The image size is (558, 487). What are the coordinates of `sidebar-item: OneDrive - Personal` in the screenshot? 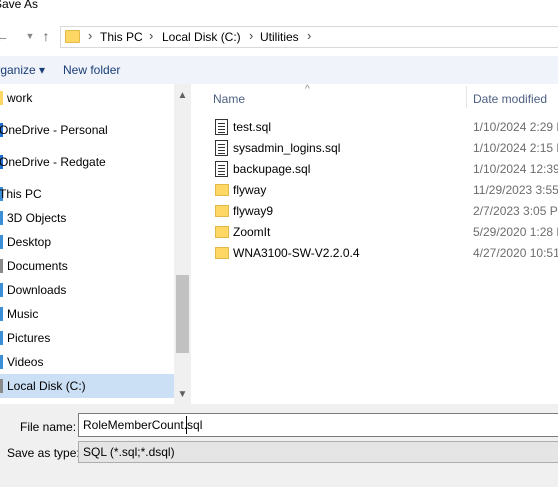 It's located at (87, 130).